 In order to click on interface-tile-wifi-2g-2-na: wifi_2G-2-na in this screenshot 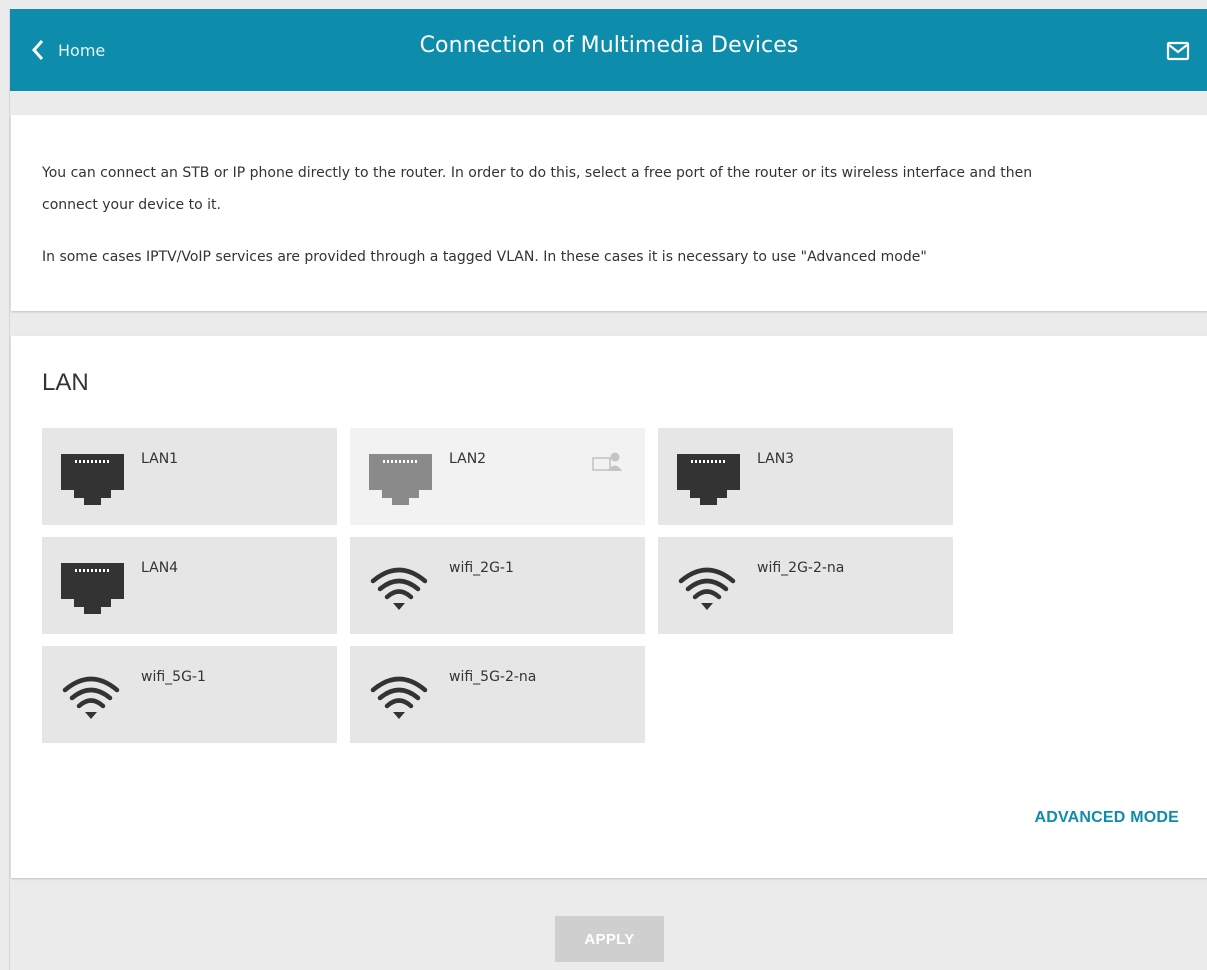, I will do `click(805, 585)`.